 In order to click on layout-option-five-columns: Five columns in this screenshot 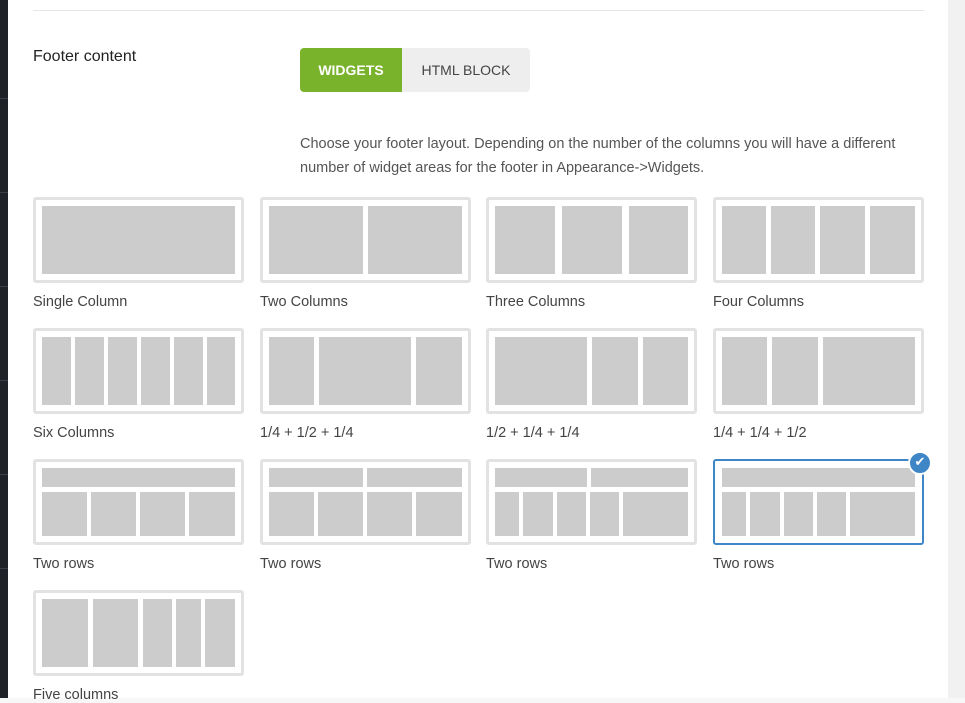, I will do `click(138, 646)`.